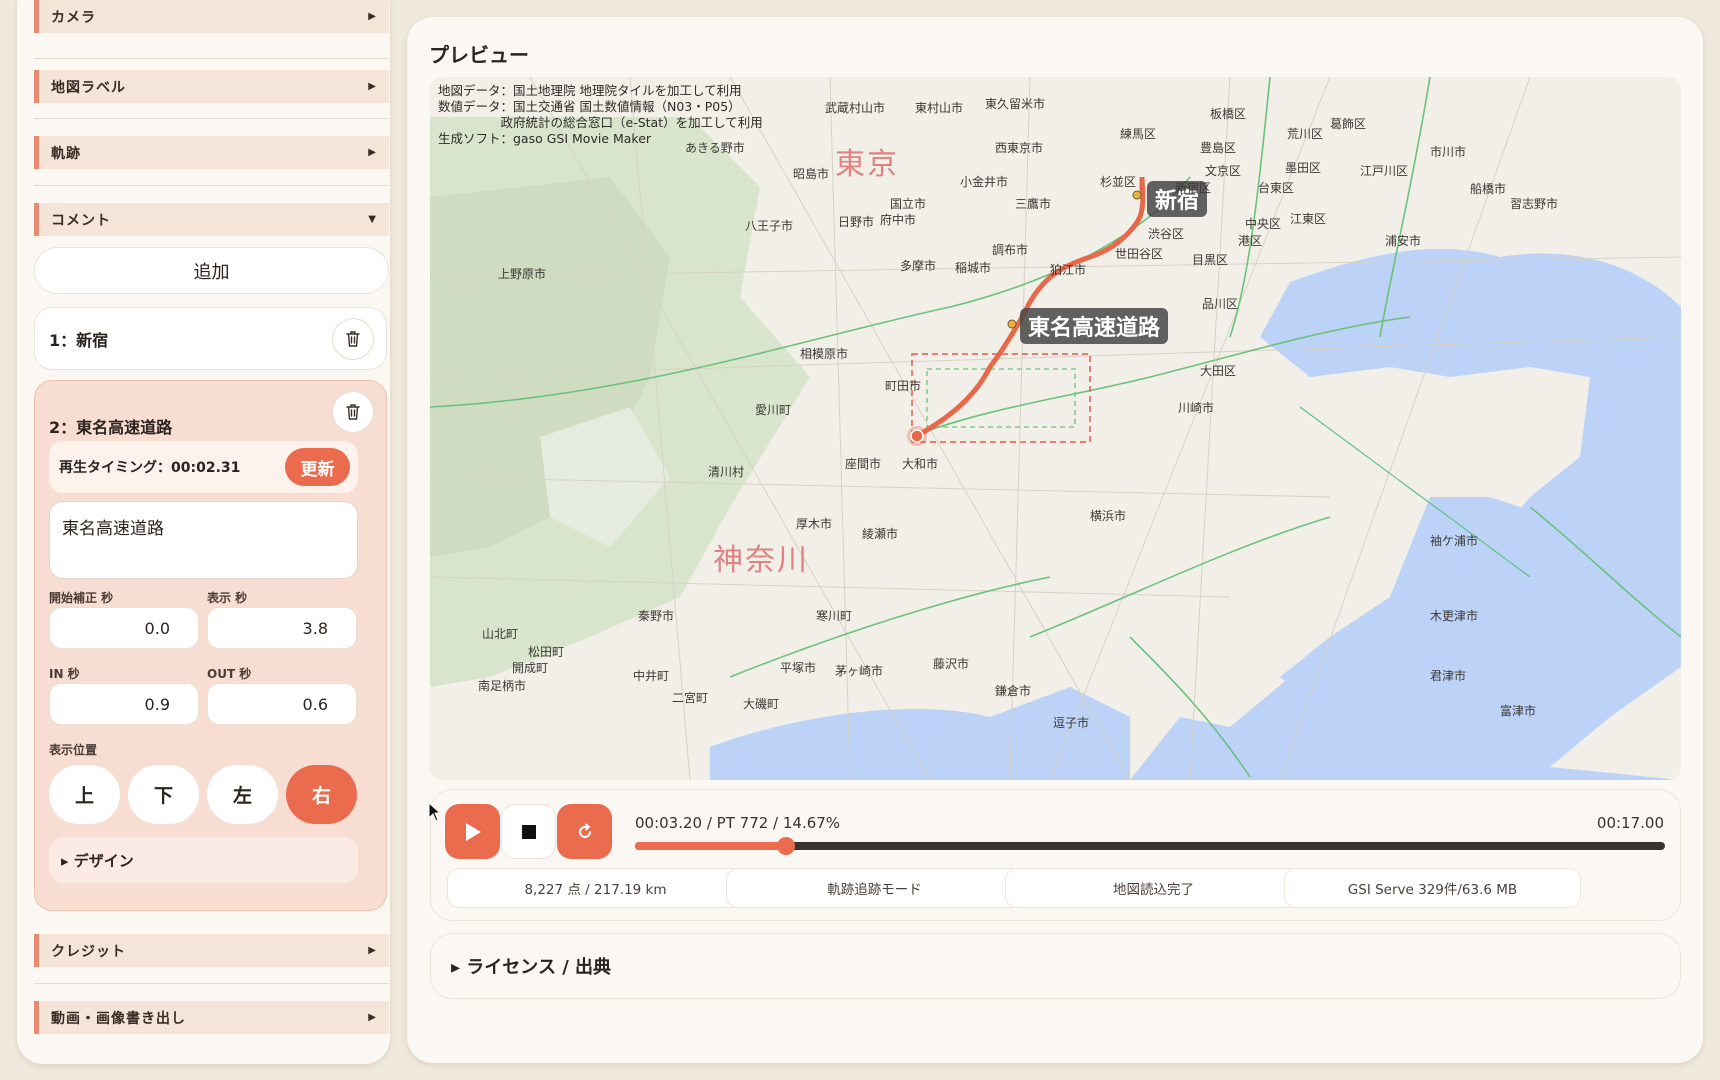  Describe the element at coordinates (211, 983) in the screenshot. I see `divider` at that location.